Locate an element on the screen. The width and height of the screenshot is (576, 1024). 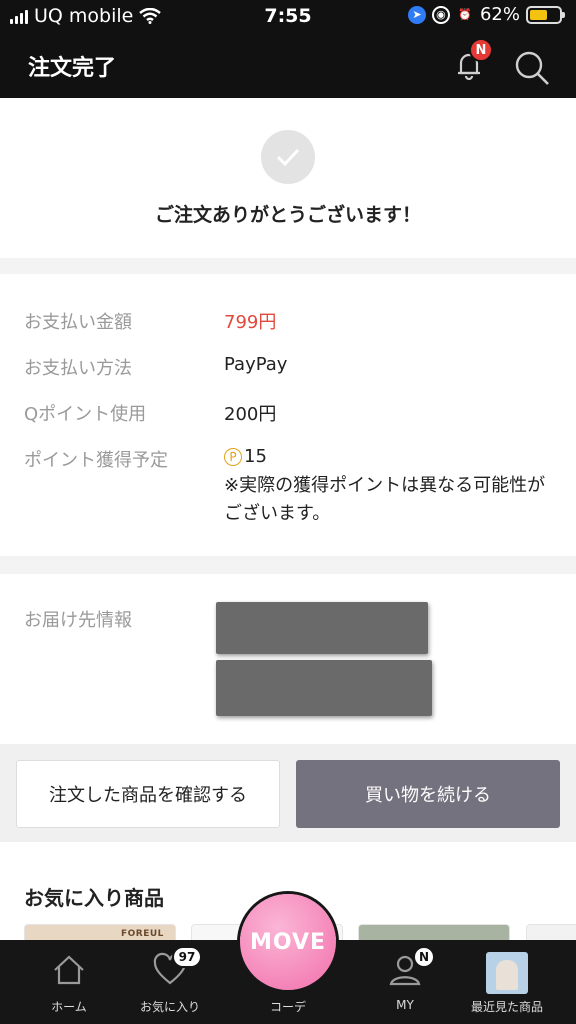
notification-badge: N is located at coordinates (481, 50).